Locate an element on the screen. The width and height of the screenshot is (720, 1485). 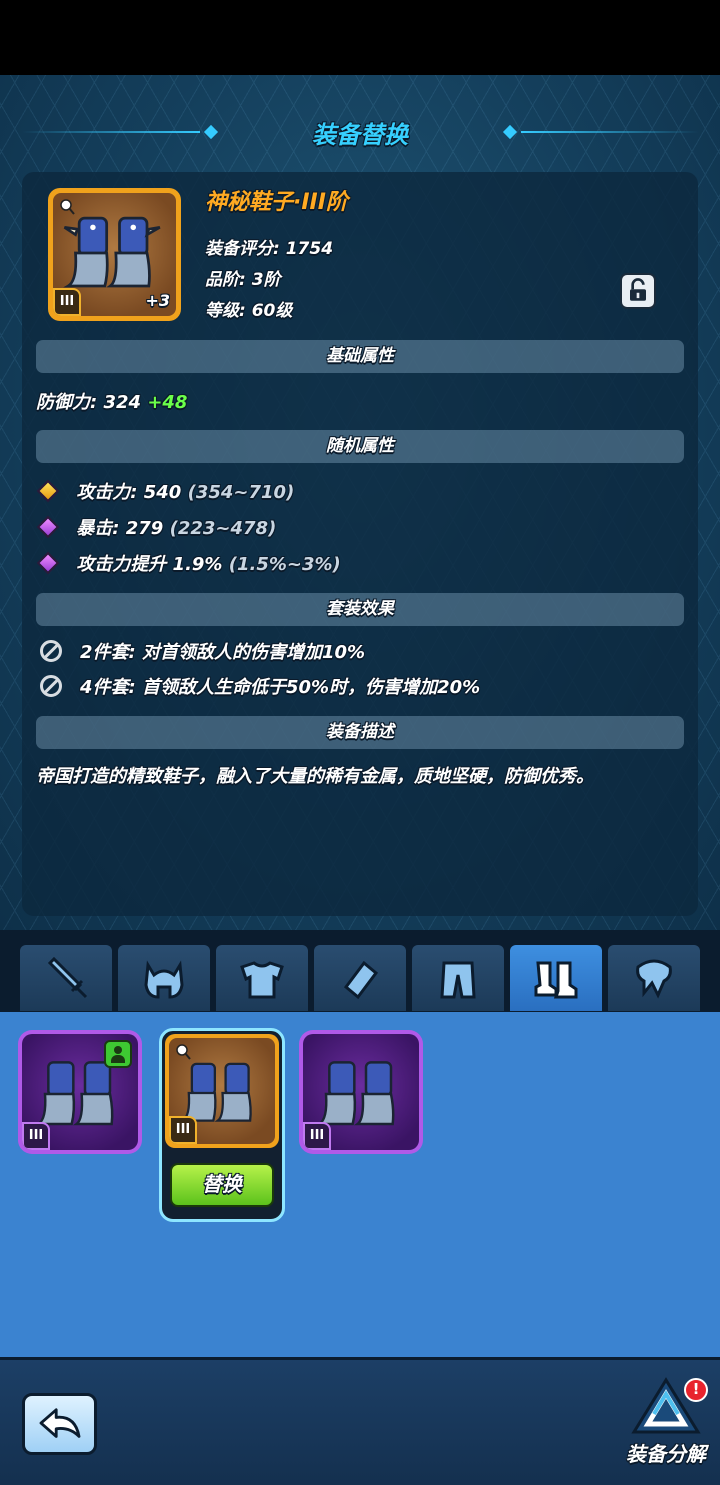
tab-necklace is located at coordinates (654, 978).